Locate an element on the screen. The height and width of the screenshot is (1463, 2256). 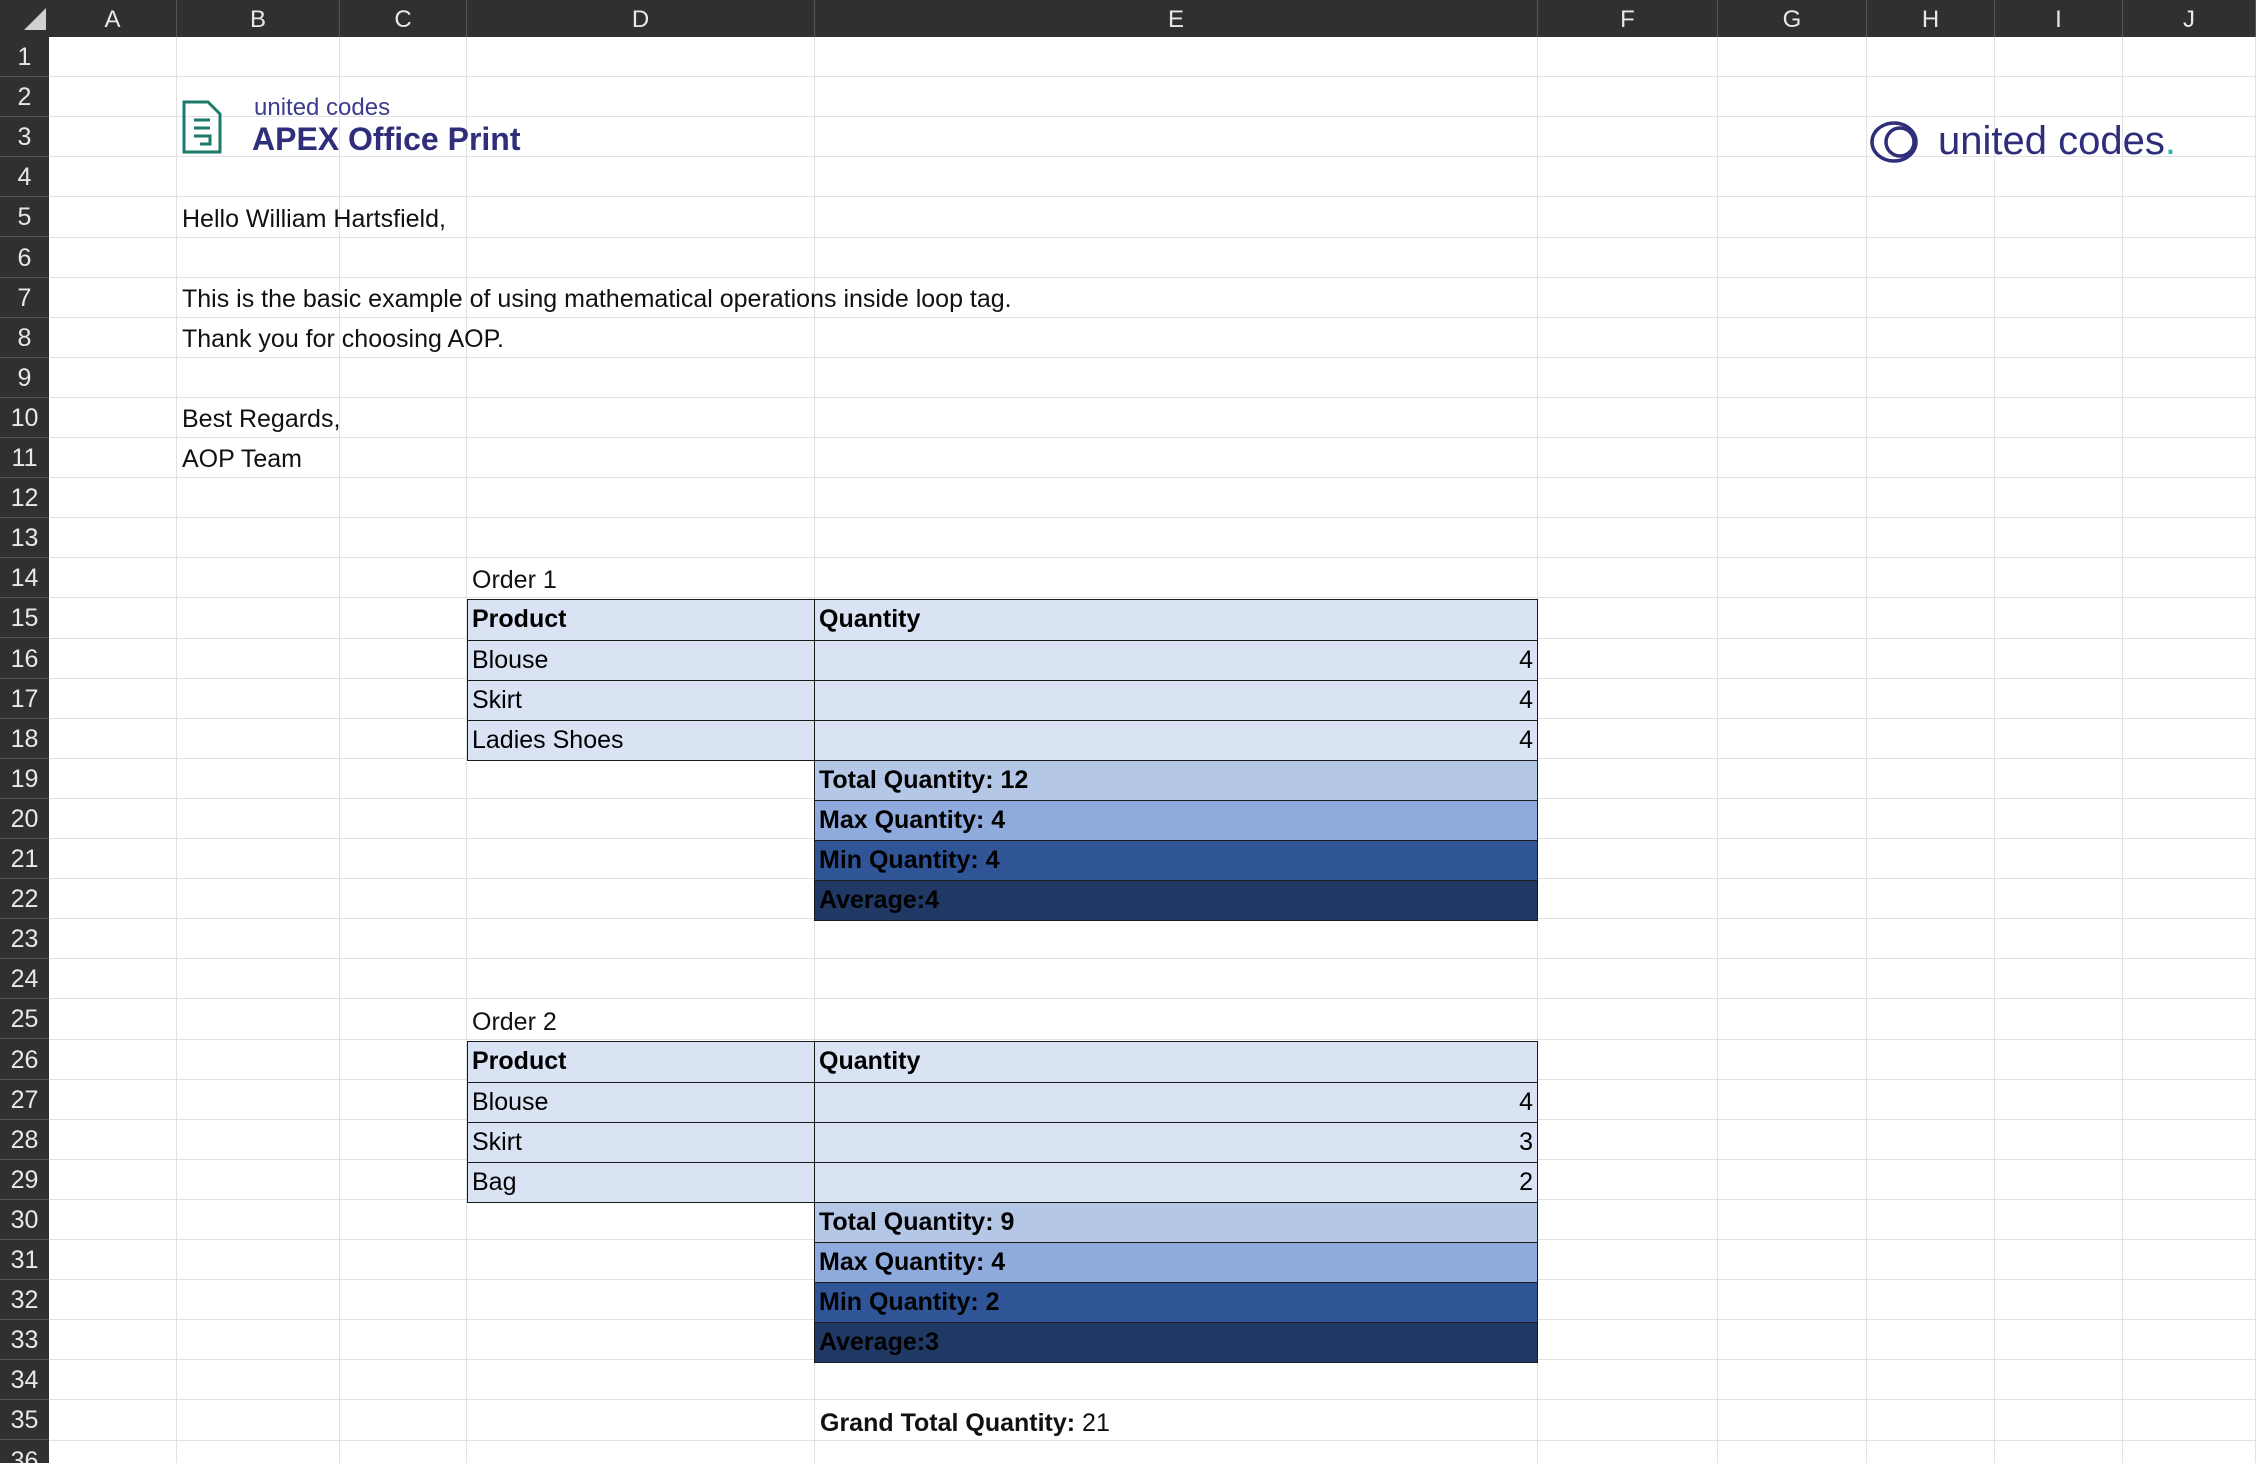
row-header: 12 is located at coordinates (24, 498).